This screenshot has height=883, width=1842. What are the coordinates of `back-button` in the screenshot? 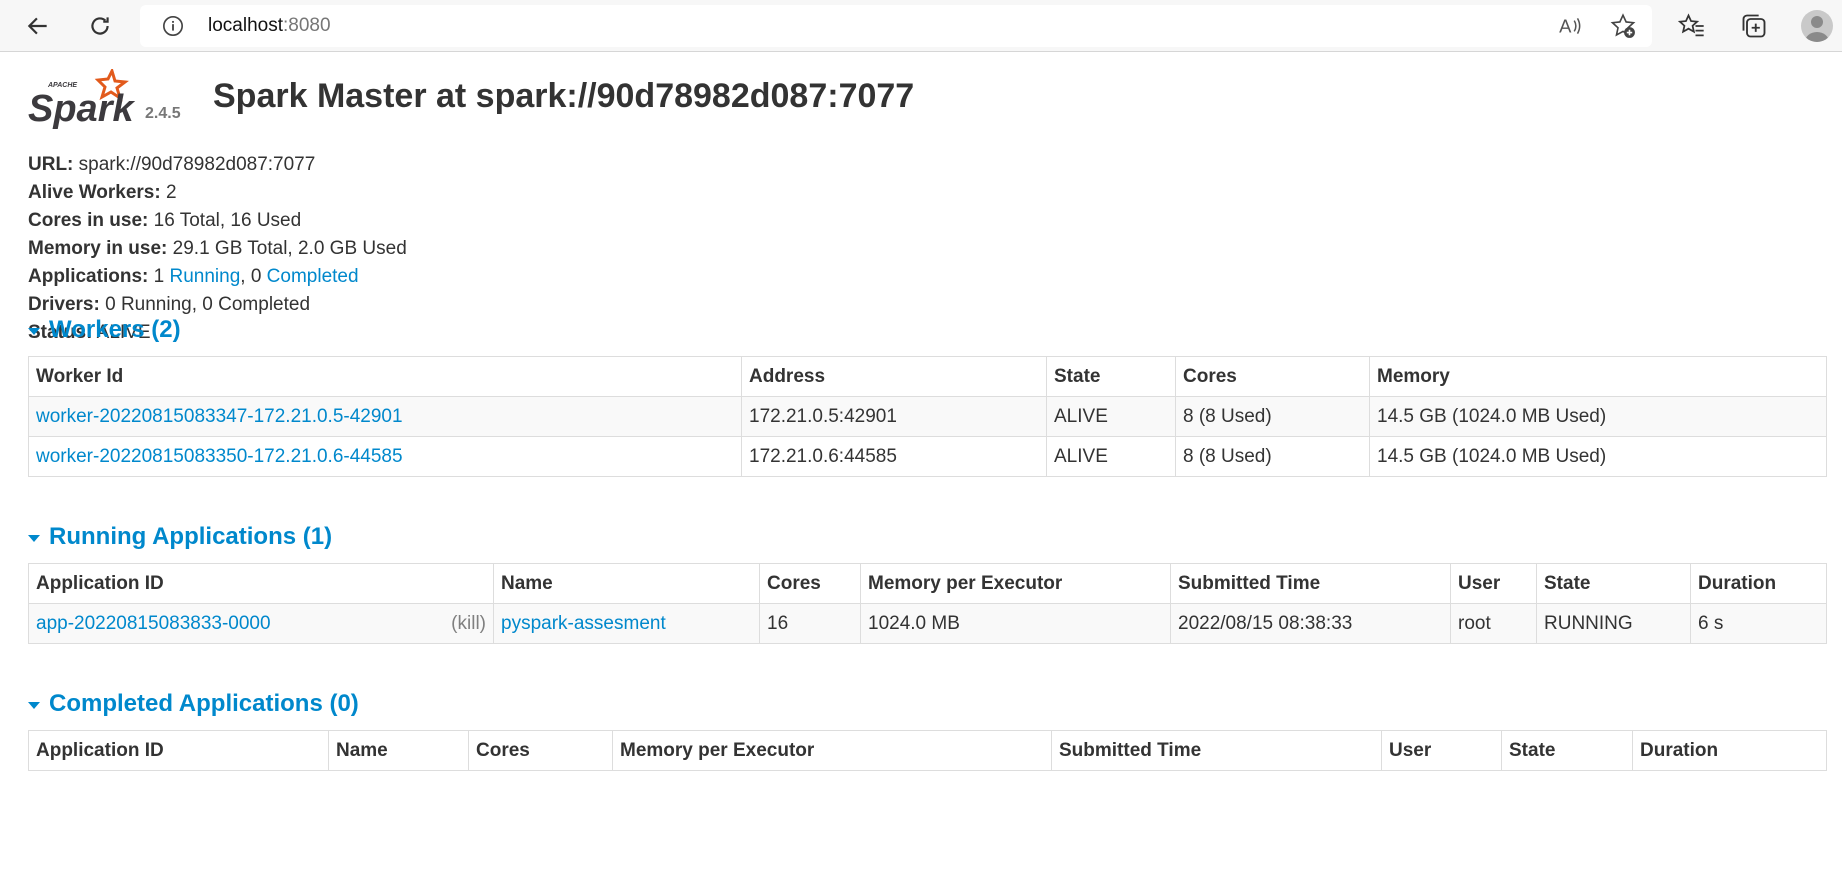 It's located at (38, 26).